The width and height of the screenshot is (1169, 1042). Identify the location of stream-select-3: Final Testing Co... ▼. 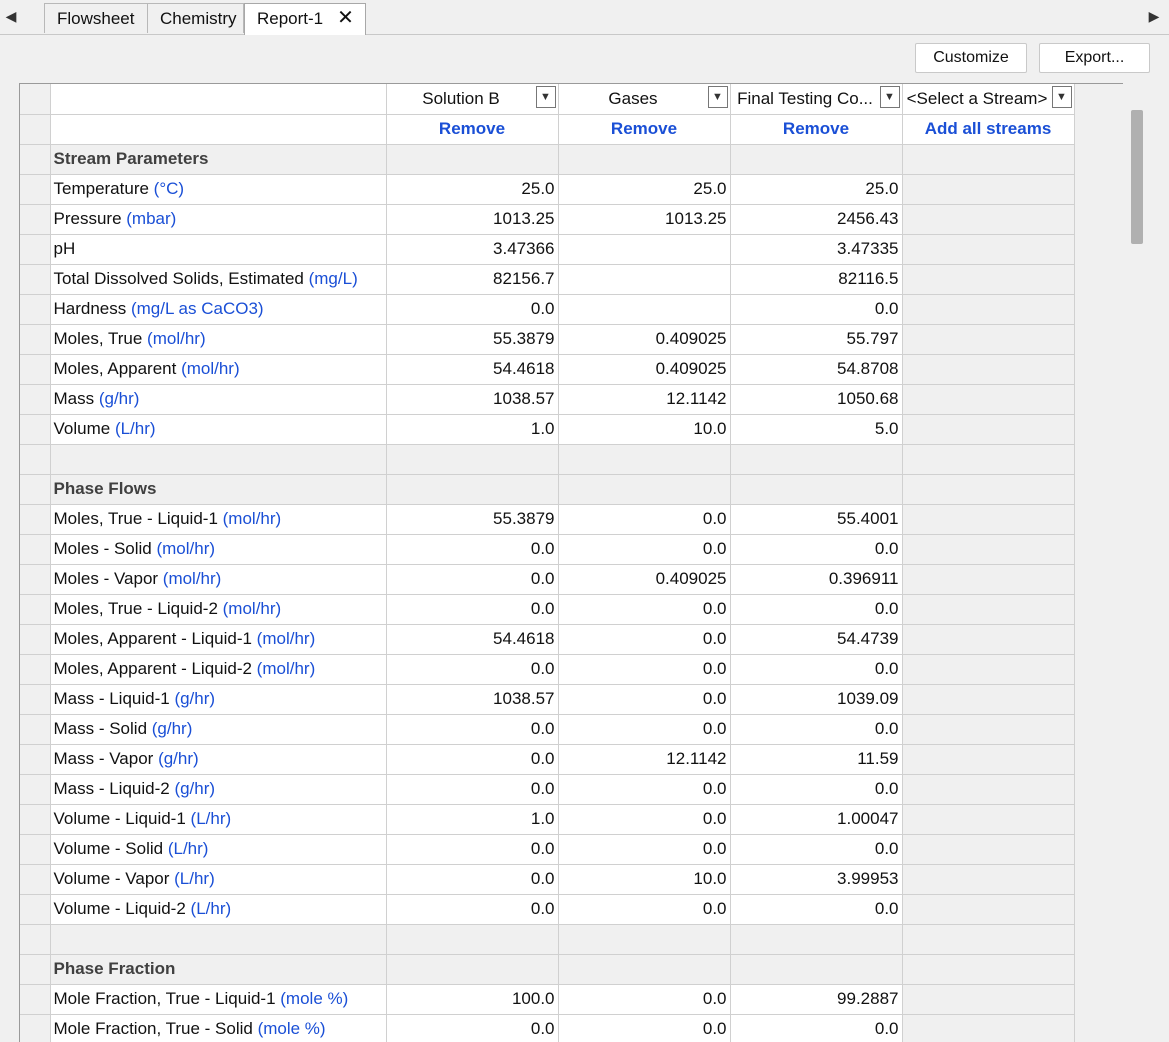
(816, 99).